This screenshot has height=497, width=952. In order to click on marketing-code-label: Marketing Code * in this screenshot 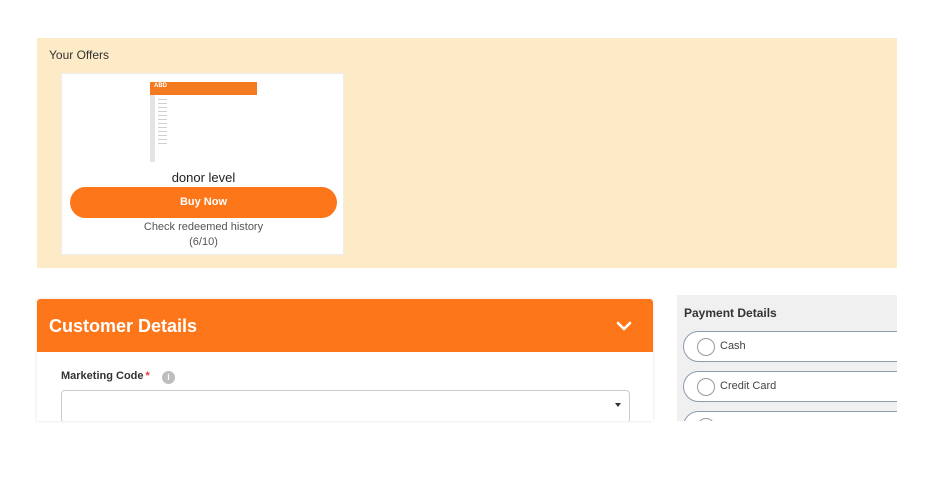, I will do `click(105, 376)`.